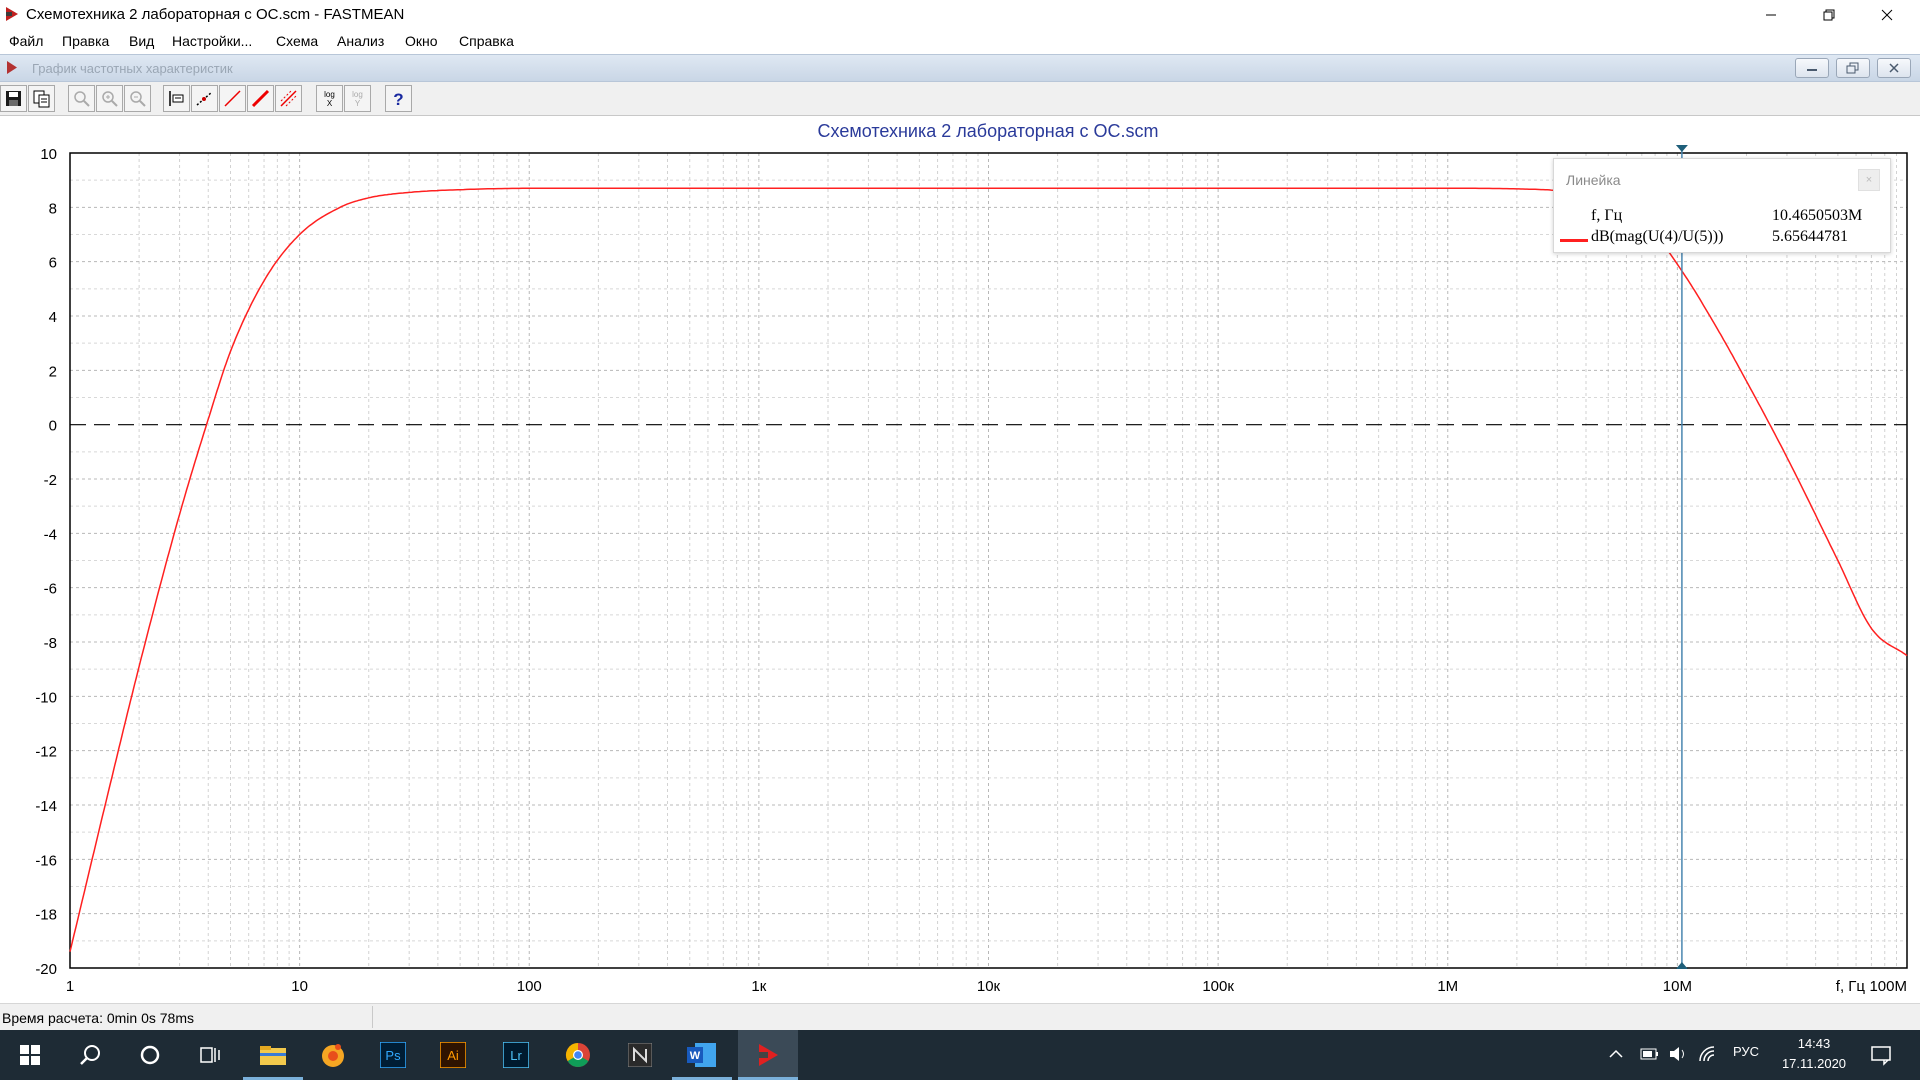  What do you see at coordinates (70, 986) in the screenshot?
I see `x-tick-label: 1` at bounding box center [70, 986].